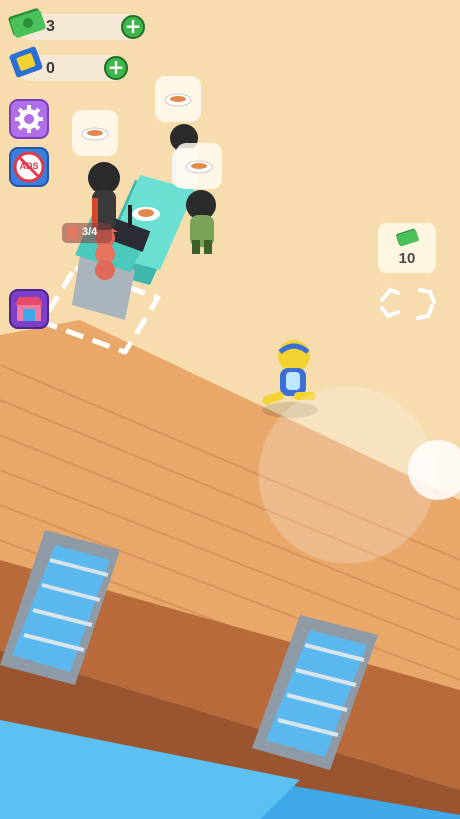 This screenshot has height=819, width=460. I want to click on add-ticket-button: +, so click(116, 68).